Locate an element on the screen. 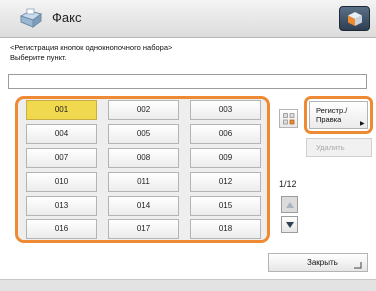 This screenshot has width=376, height=291. one-touch-key: 014 is located at coordinates (143, 206).